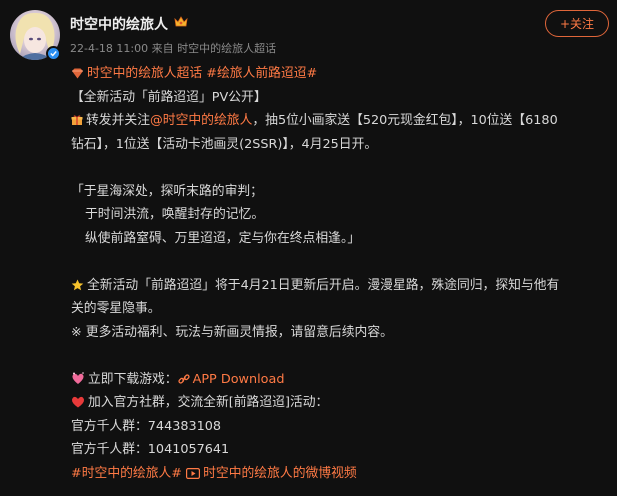 Image resolution: width=617 pixels, height=496 pixels. Describe the element at coordinates (133, 379) in the screenshot. I see `download-text: 立即下载游戏：` at that location.